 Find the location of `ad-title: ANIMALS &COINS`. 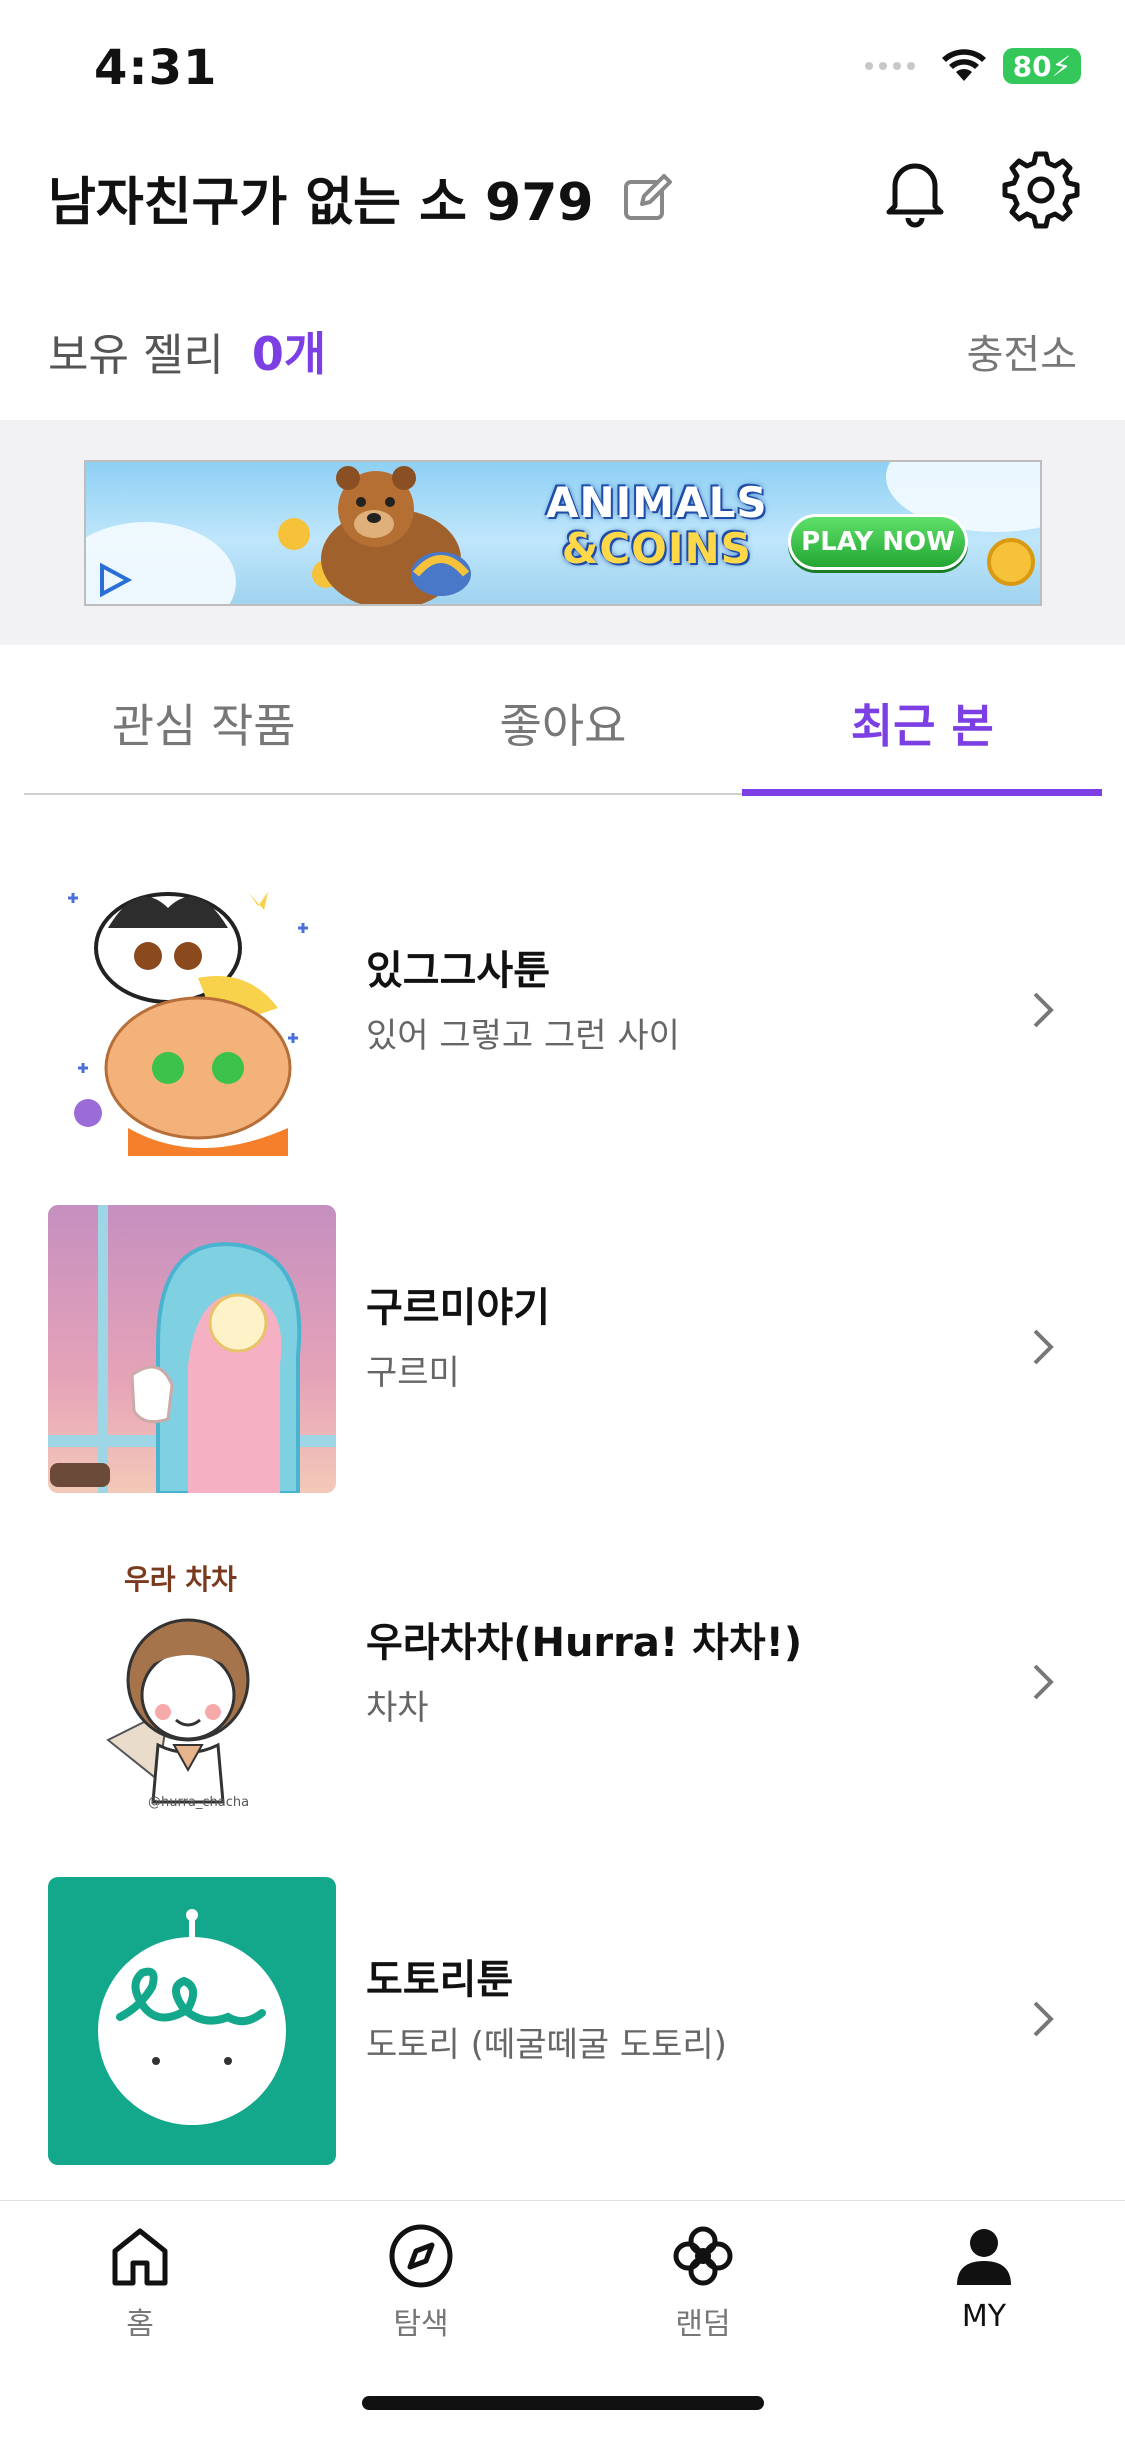

ad-title: ANIMALS &COINS is located at coordinates (657, 526).